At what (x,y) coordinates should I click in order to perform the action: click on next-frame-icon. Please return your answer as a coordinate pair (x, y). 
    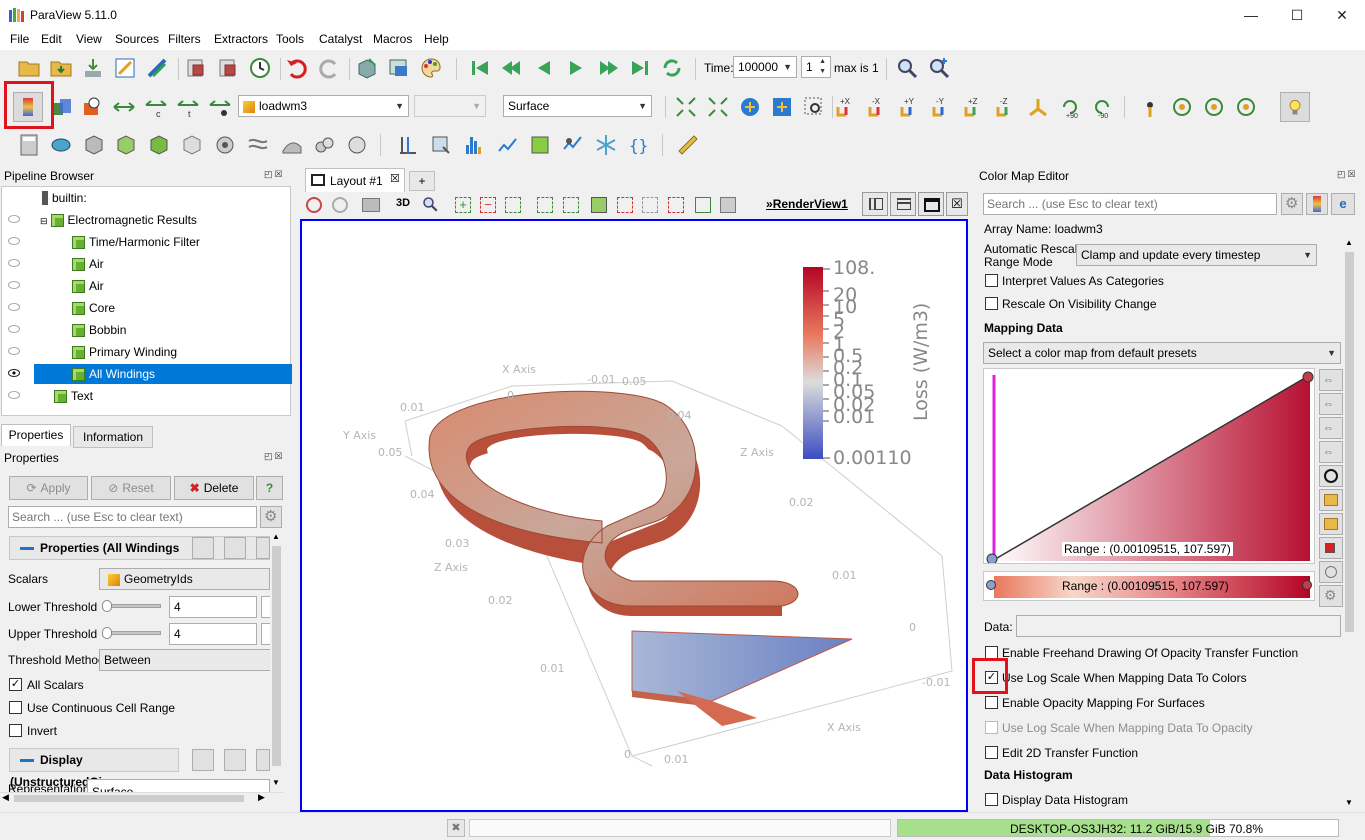
    Looking at the image, I should click on (608, 68).